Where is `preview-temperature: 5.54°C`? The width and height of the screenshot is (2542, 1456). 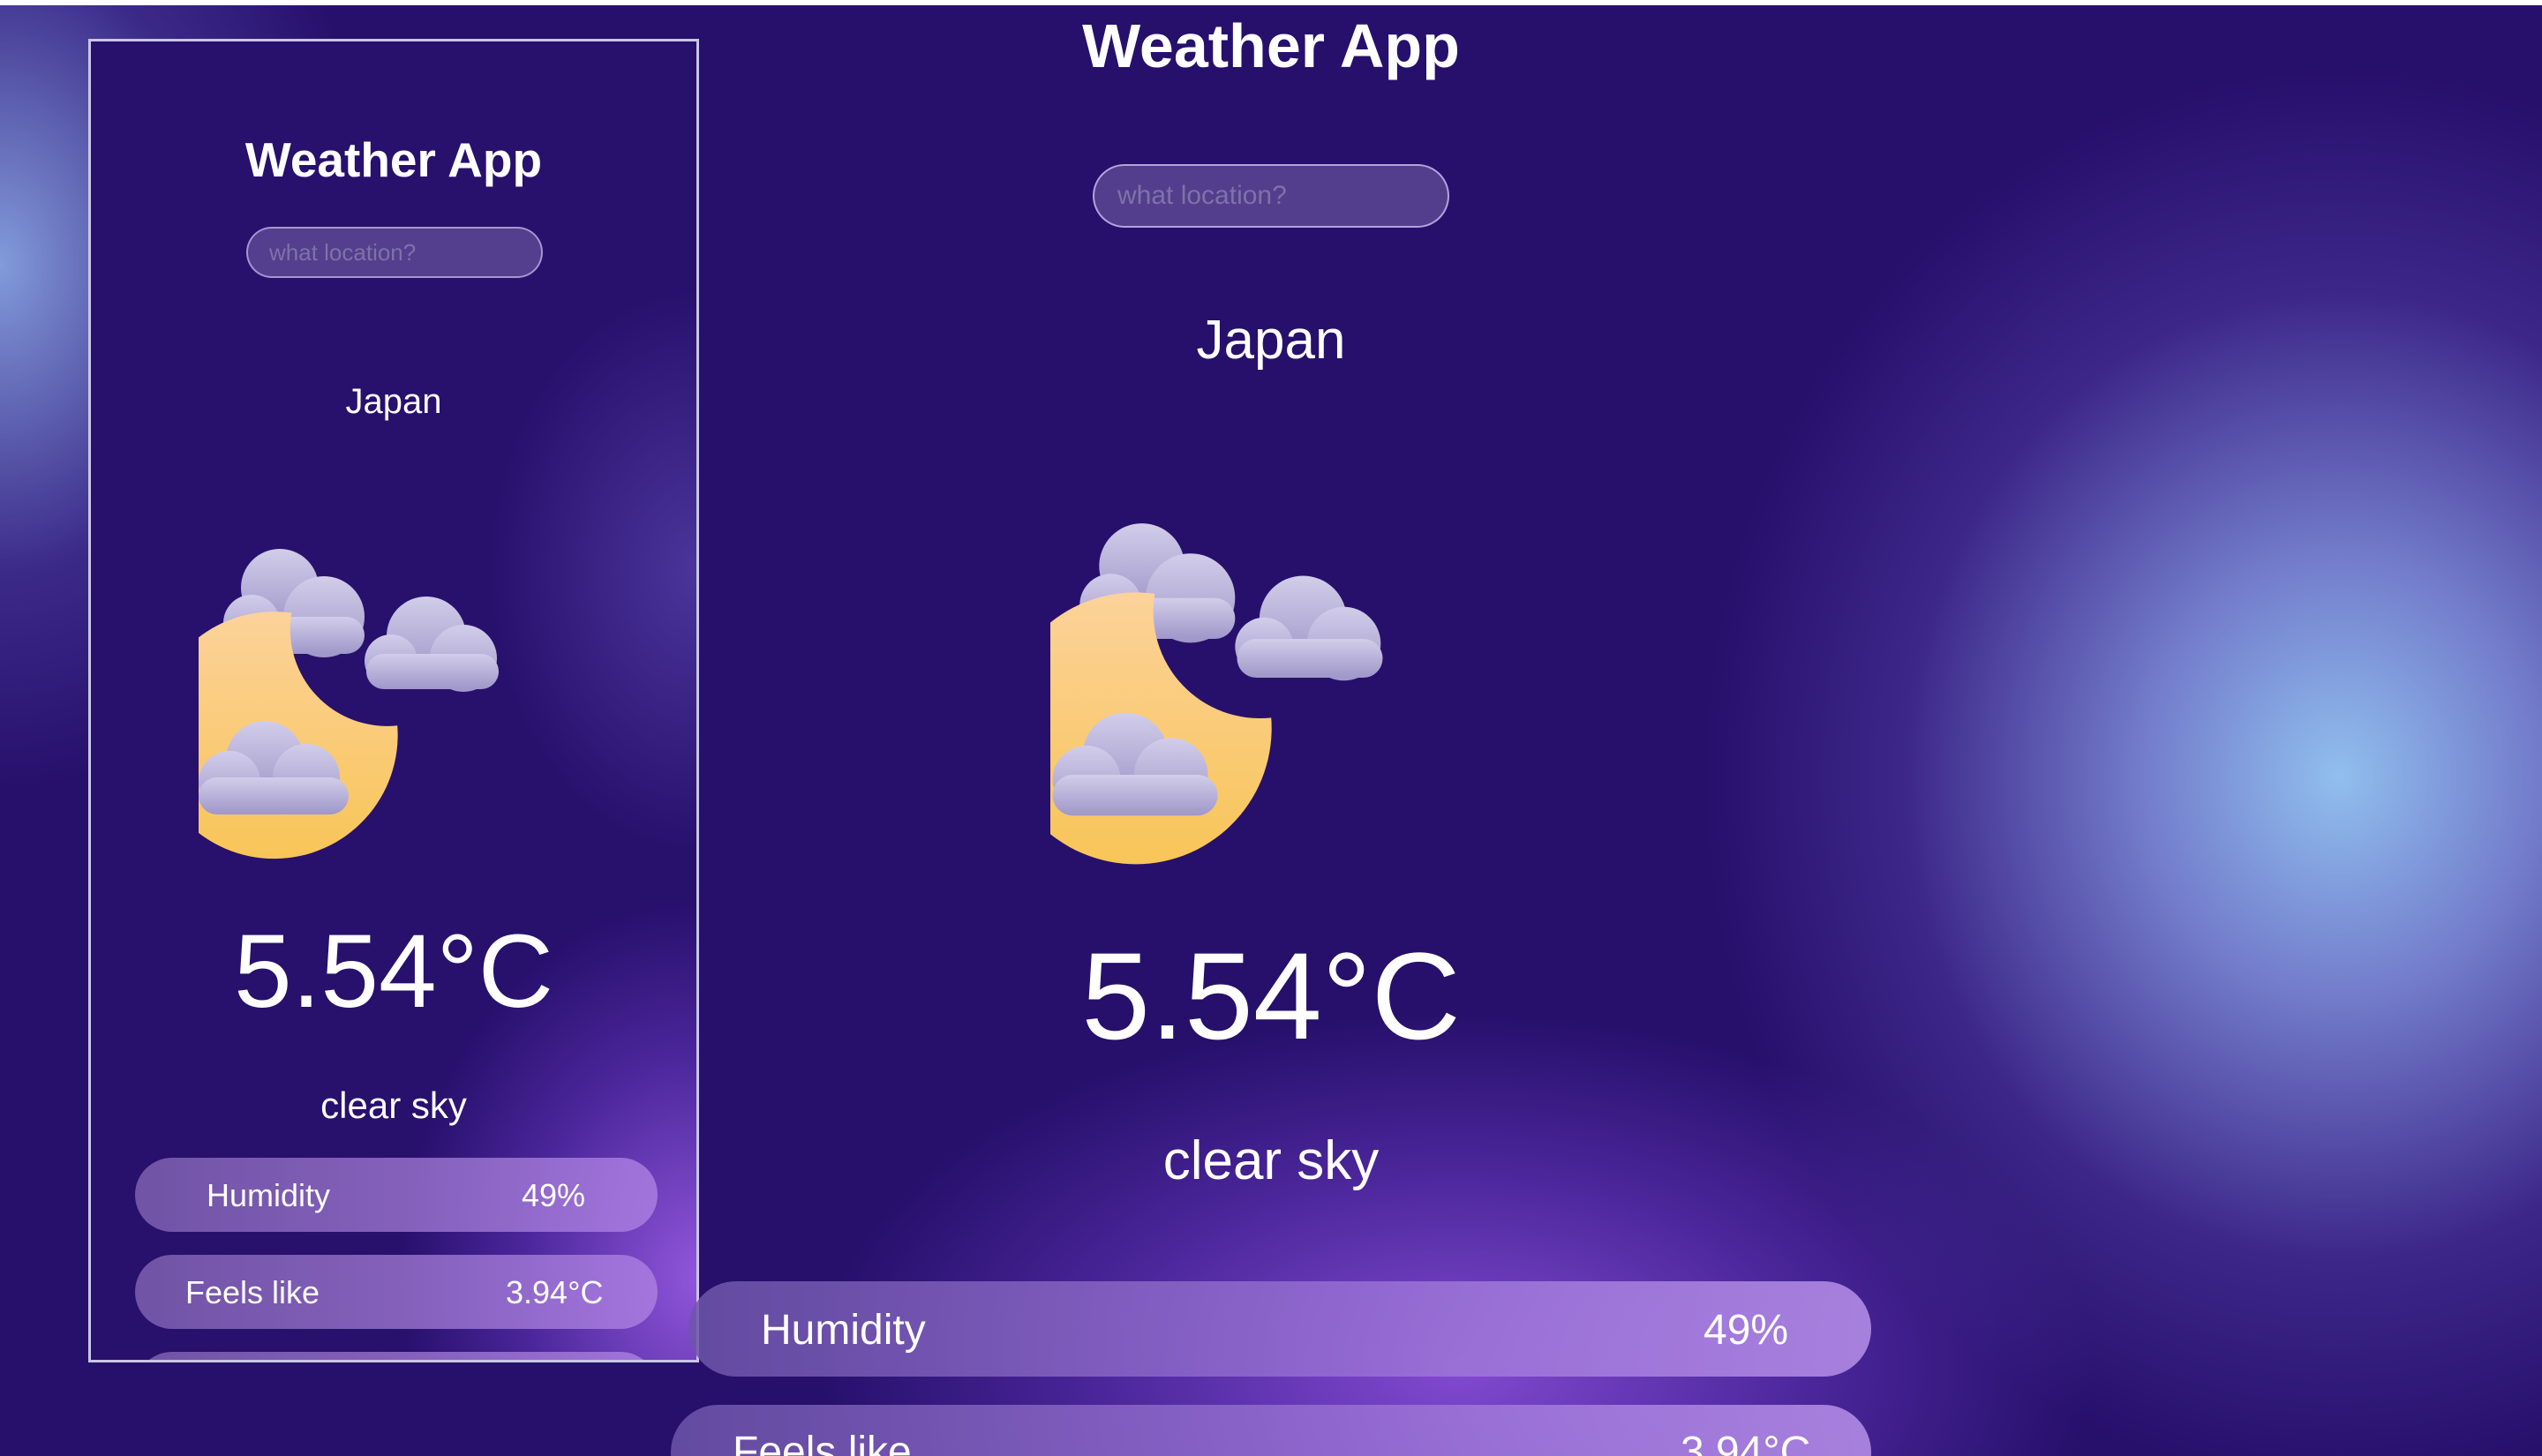 preview-temperature: 5.54°C is located at coordinates (394, 971).